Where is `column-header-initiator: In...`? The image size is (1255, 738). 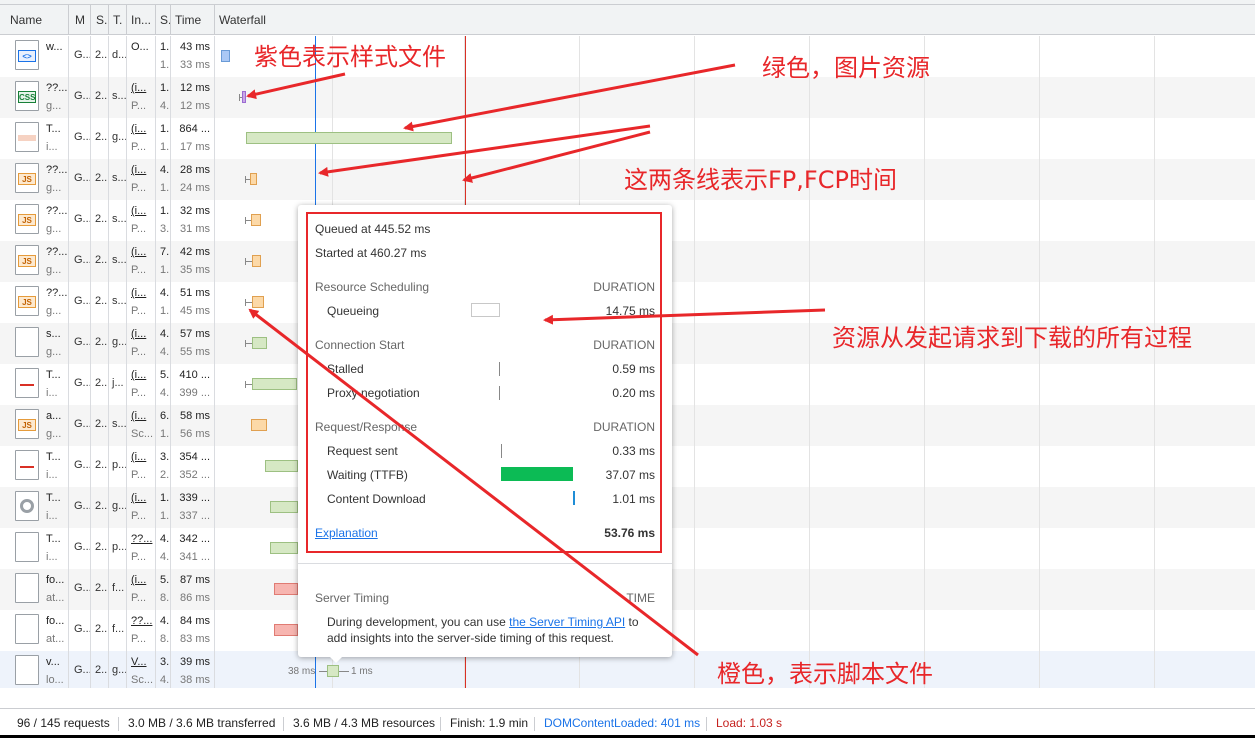 column-header-initiator: In... is located at coordinates (140, 20).